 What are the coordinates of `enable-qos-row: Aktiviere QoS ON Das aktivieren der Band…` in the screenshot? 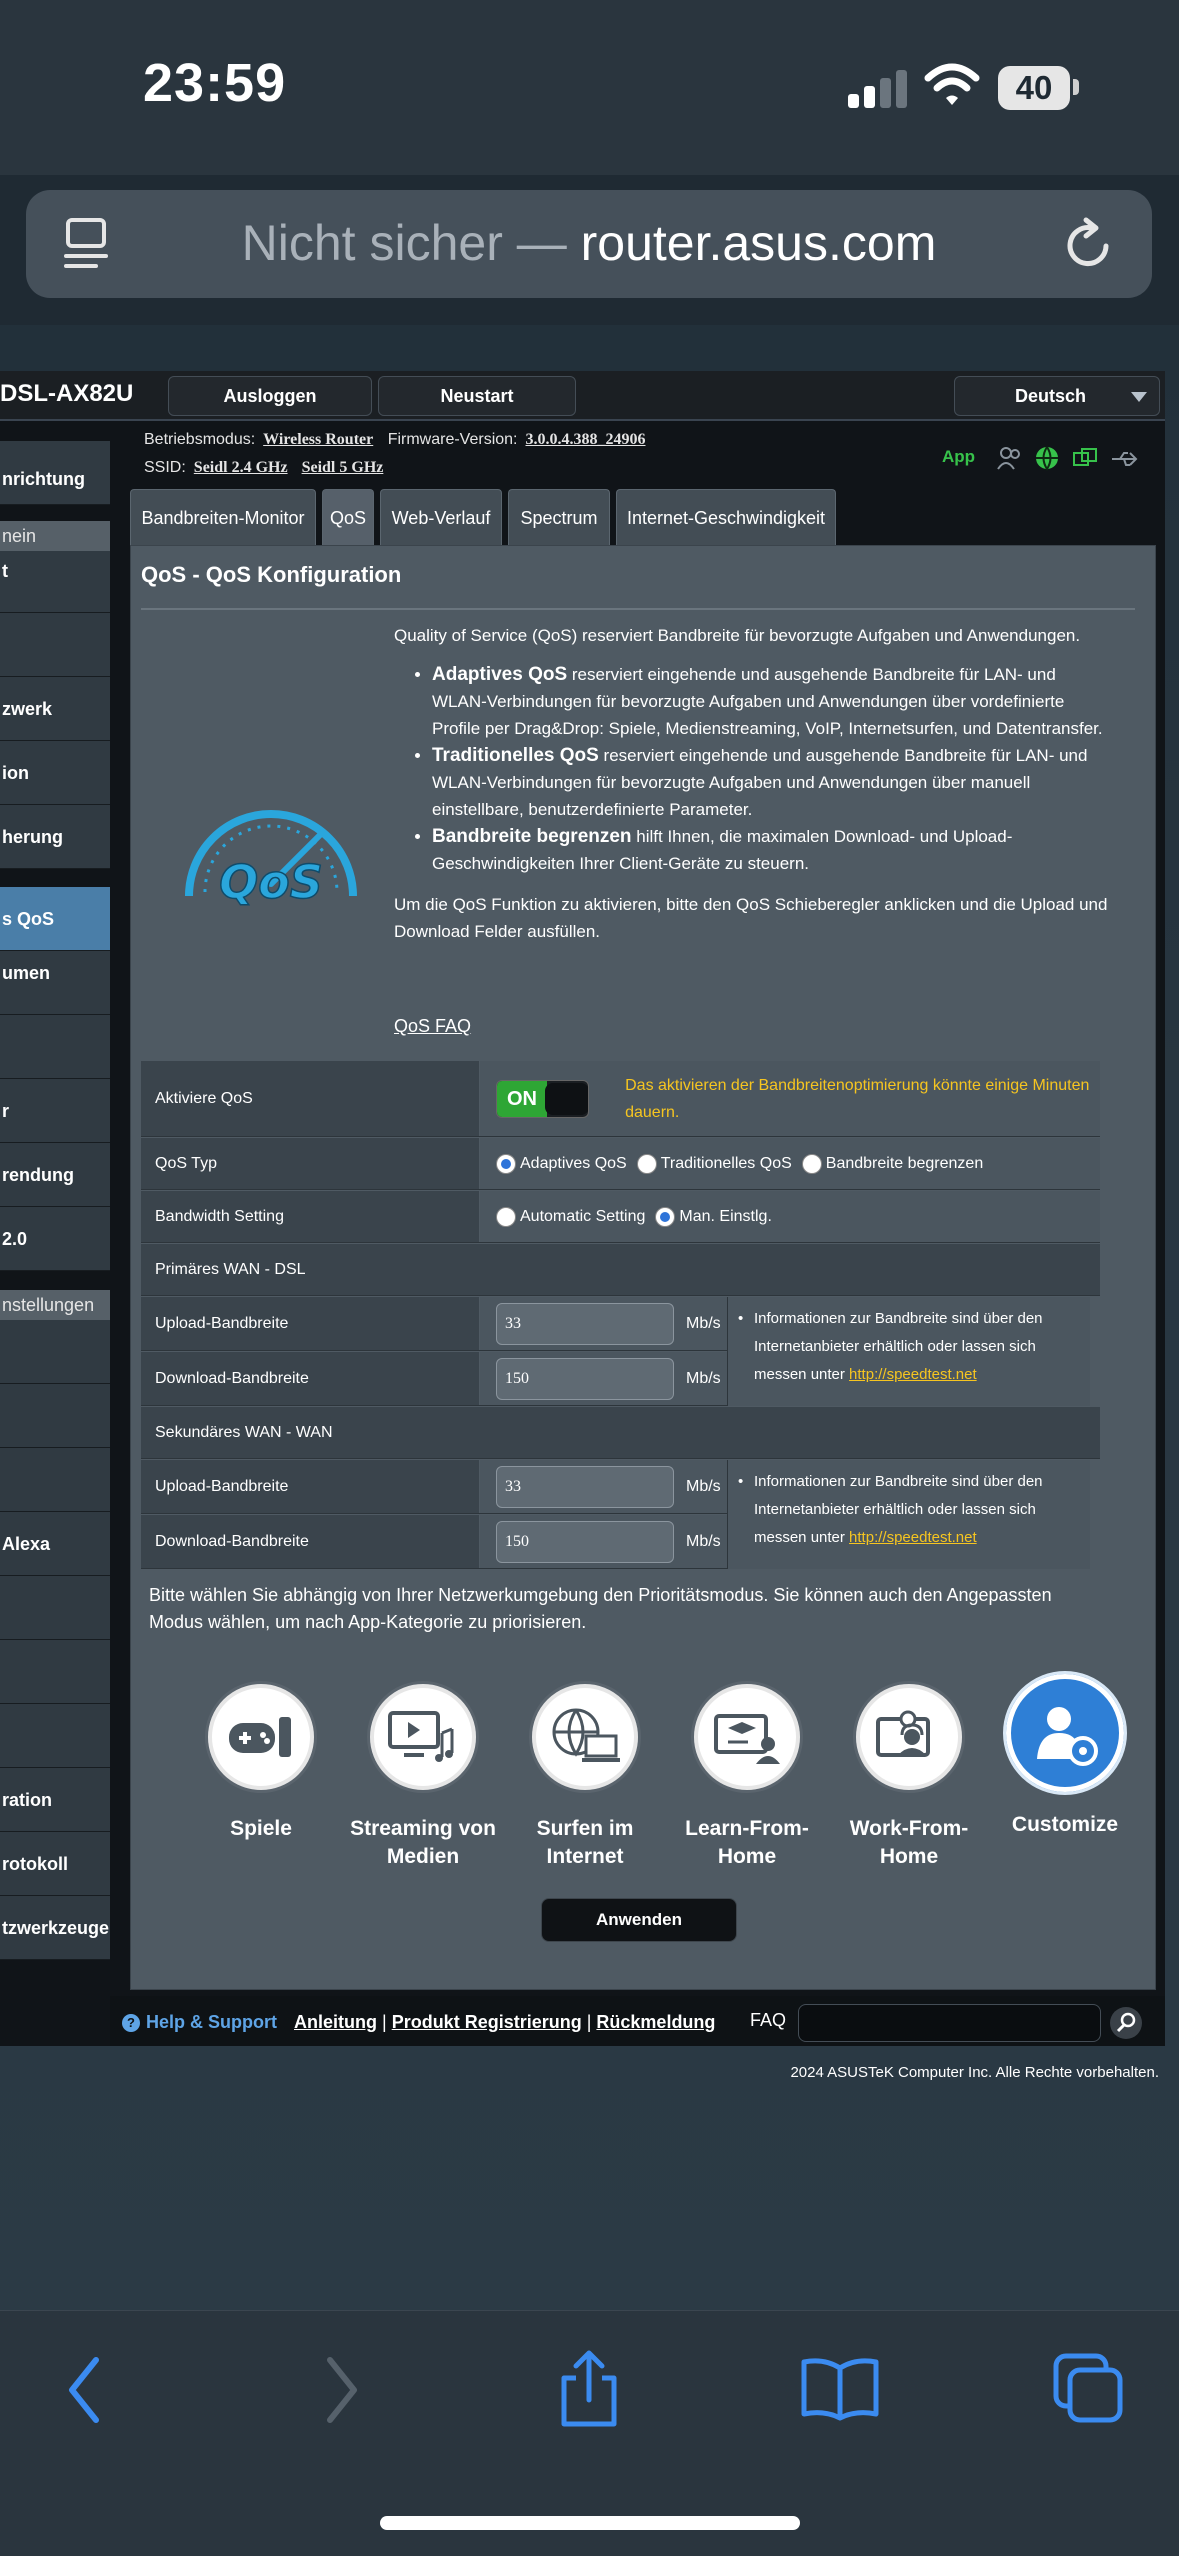 It's located at (620, 1099).